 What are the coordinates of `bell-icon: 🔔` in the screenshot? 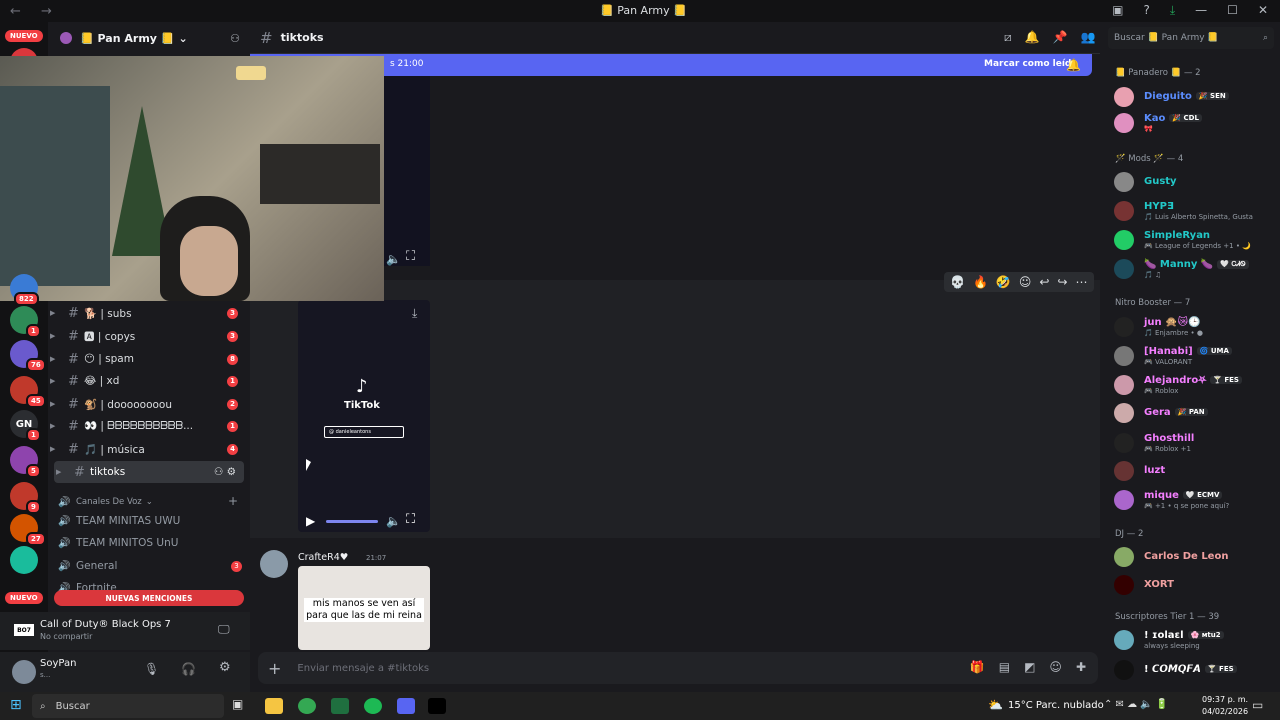 It's located at (1032, 37).